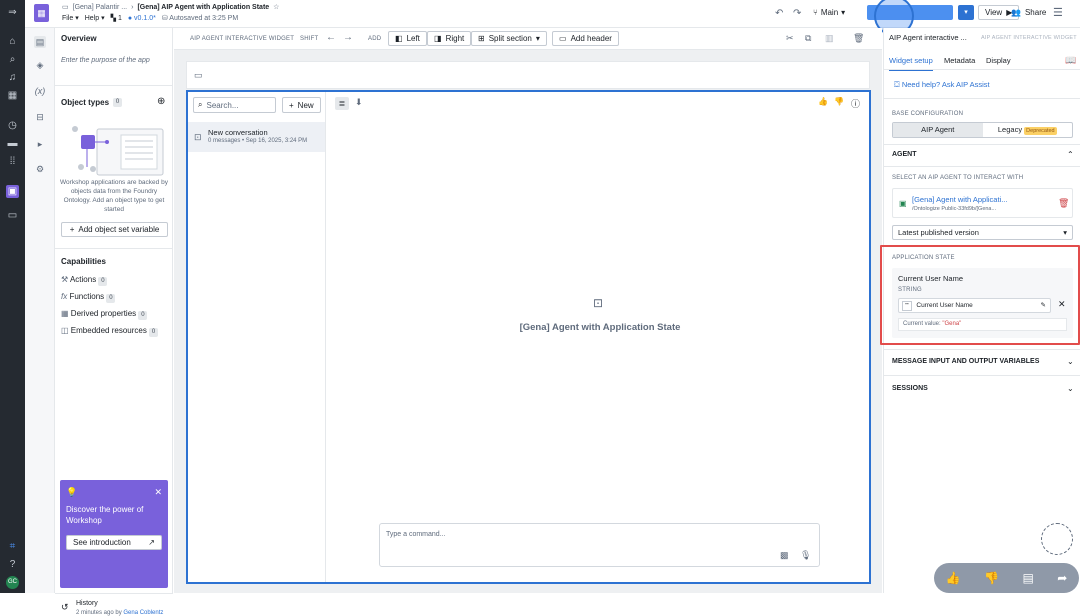 Image resolution: width=1080 pixels, height=616 pixels. What do you see at coordinates (407, 38) in the screenshot?
I see `add-left-button: ◧ Left` at bounding box center [407, 38].